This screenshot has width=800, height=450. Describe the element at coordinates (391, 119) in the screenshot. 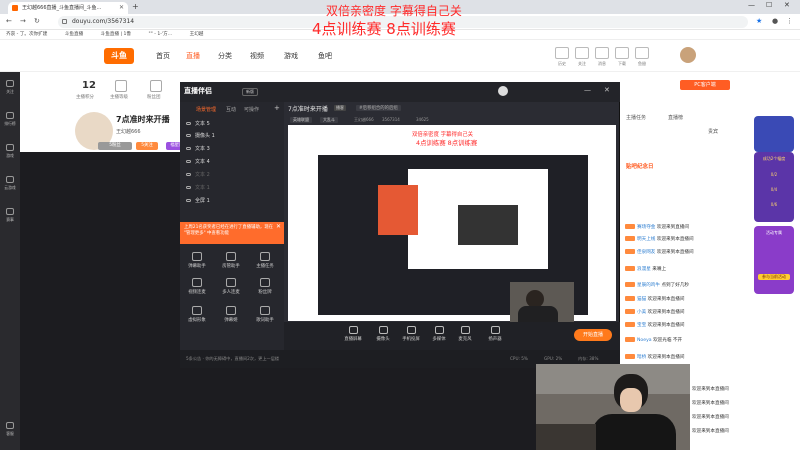

I see `stat-value: 3567314` at that location.